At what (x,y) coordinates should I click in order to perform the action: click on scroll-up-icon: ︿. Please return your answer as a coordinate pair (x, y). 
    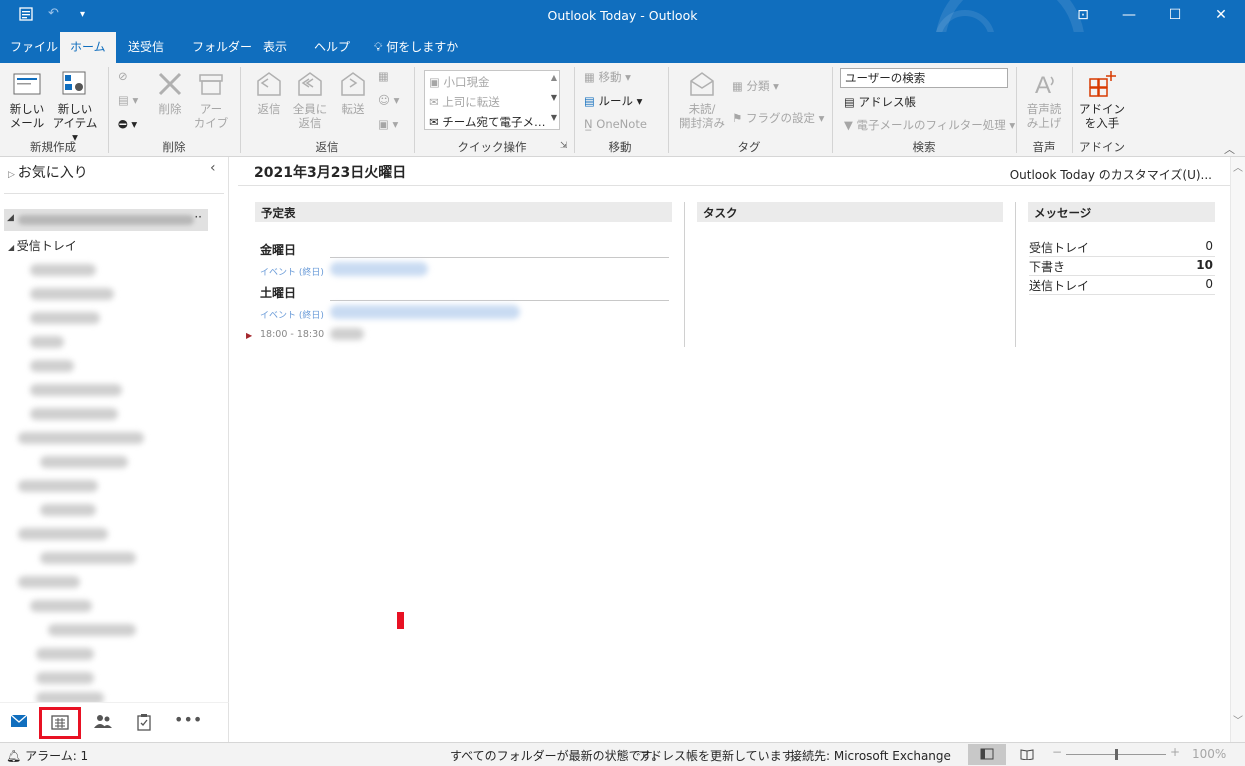
    Looking at the image, I should click on (1238, 166).